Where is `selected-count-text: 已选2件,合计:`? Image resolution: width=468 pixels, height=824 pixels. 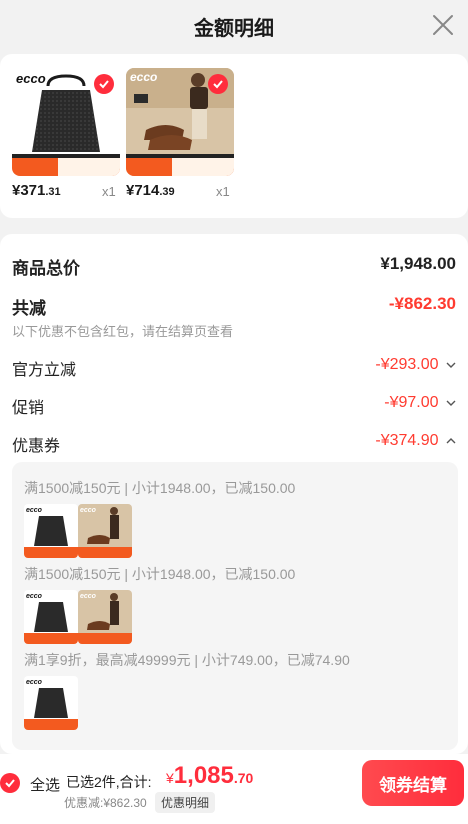
selected-count-text: 已选2件,合计: is located at coordinates (109, 782).